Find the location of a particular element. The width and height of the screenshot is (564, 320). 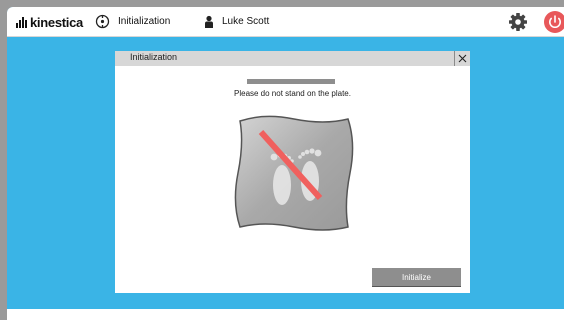

close-icon is located at coordinates (462, 58).